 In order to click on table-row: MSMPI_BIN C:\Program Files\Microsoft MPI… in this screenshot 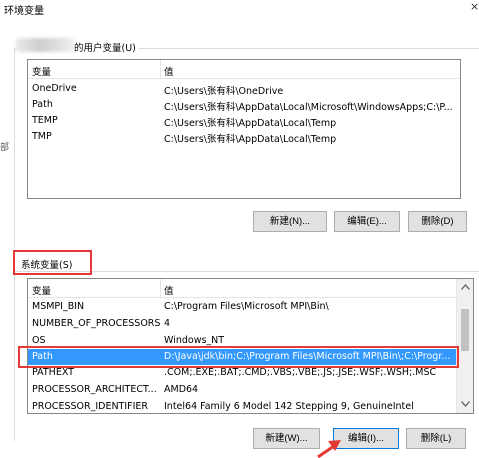, I will do `click(250, 307)`.